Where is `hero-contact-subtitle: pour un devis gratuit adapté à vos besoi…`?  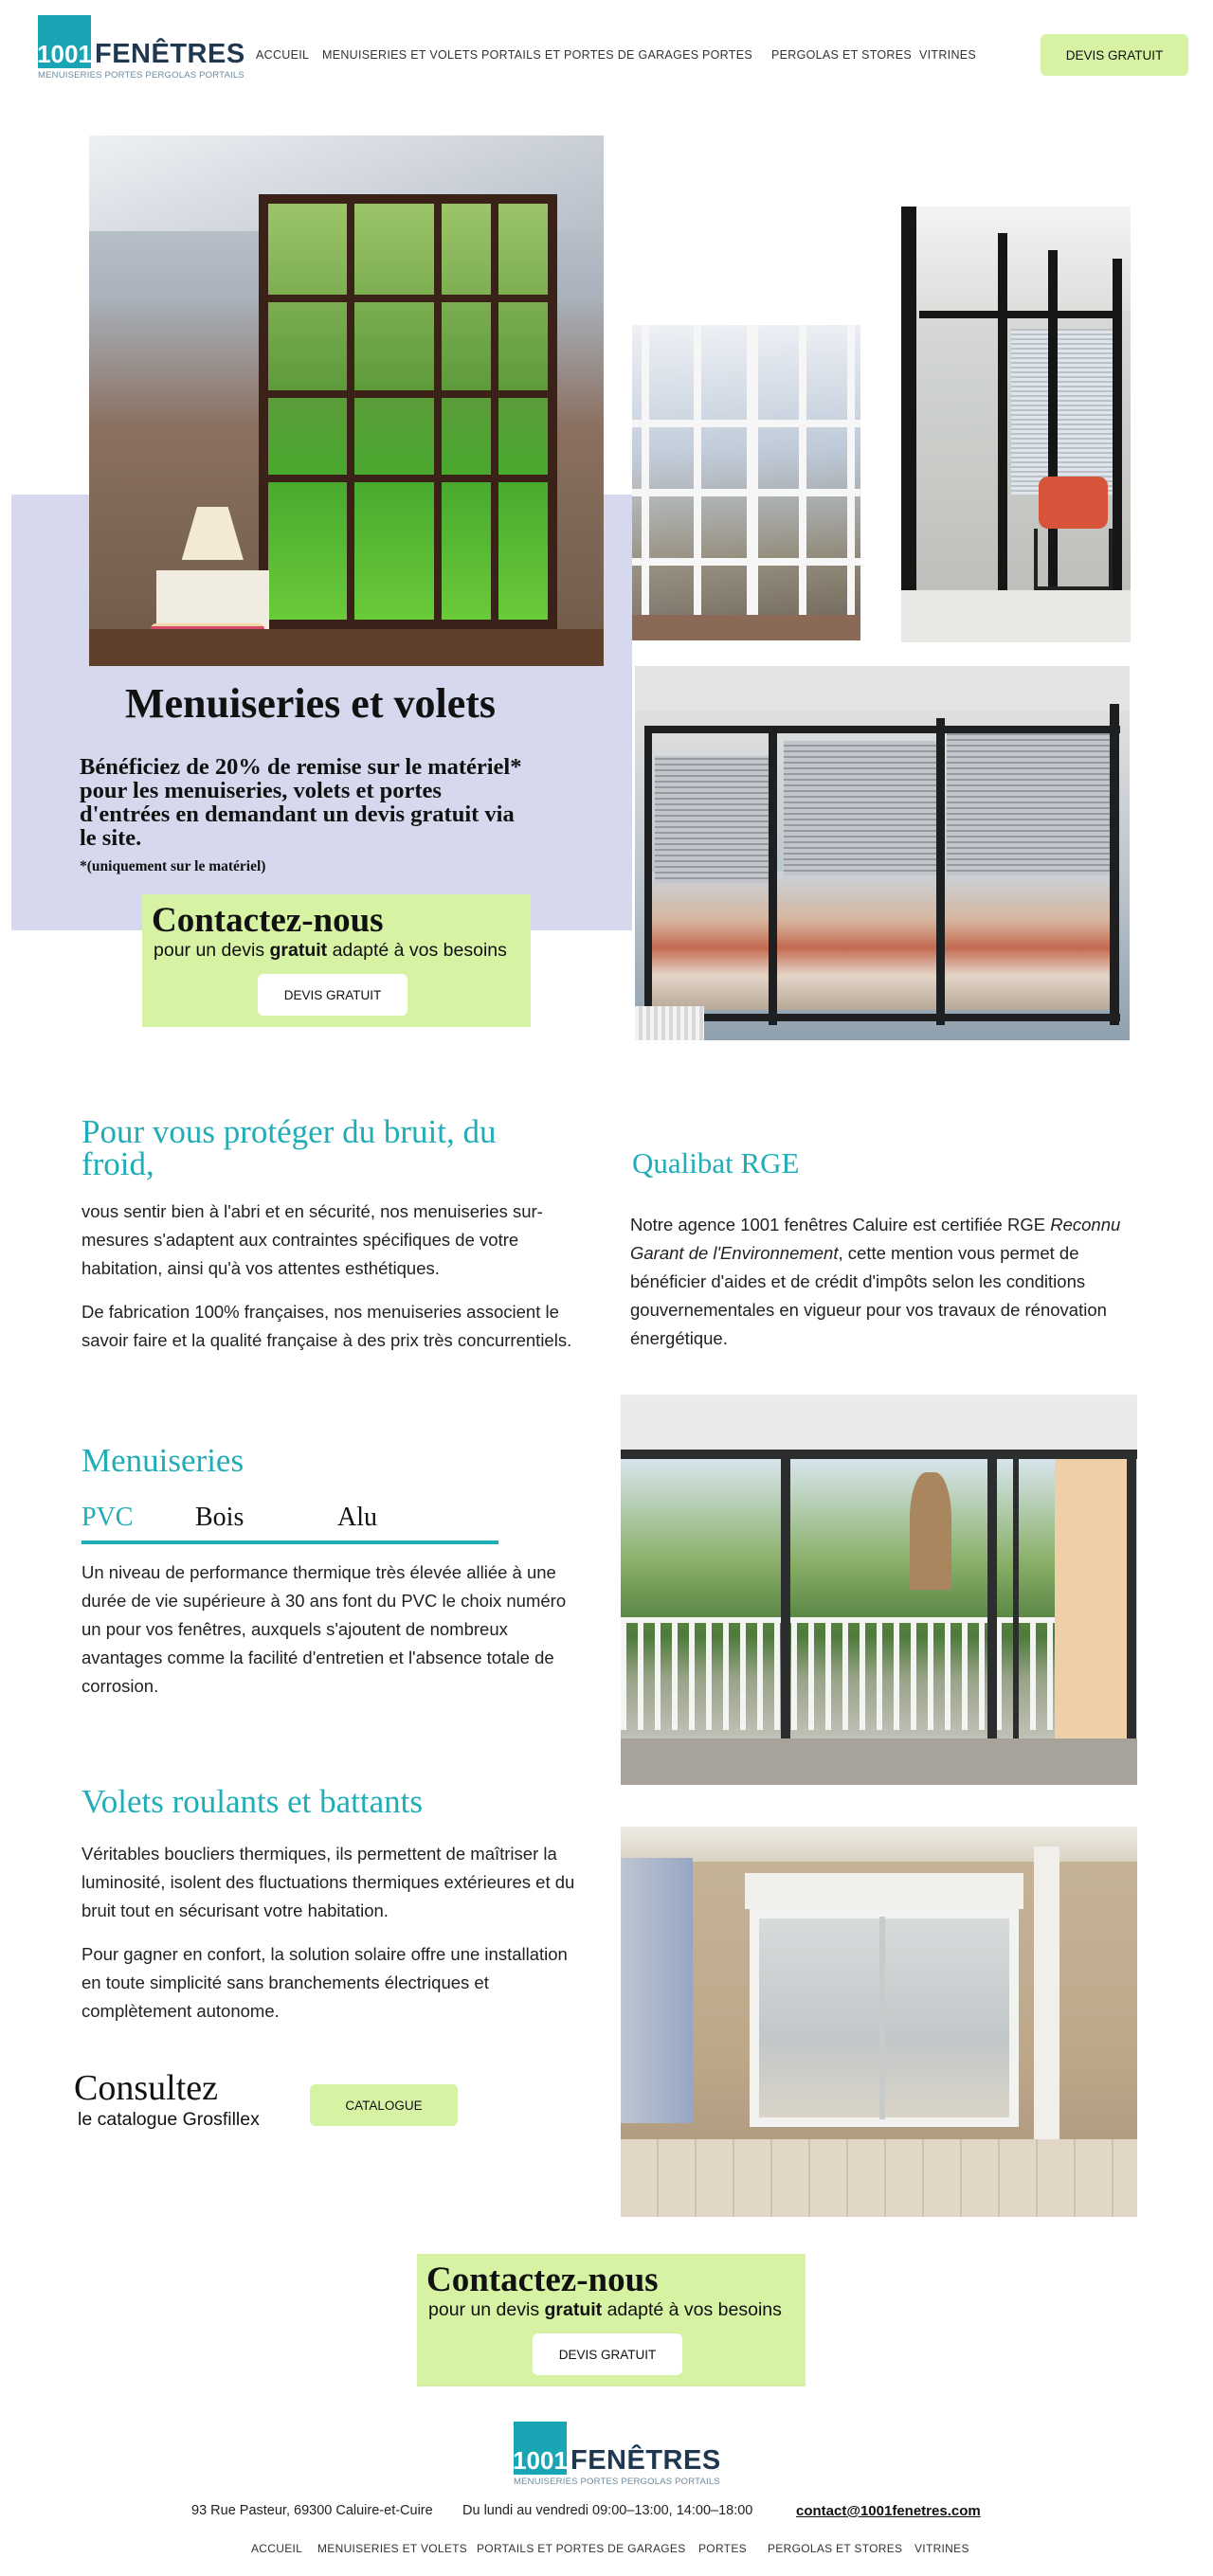
hero-contact-subtitle: pour un devis gratuit adapté à vos besoi… is located at coordinates (330, 951).